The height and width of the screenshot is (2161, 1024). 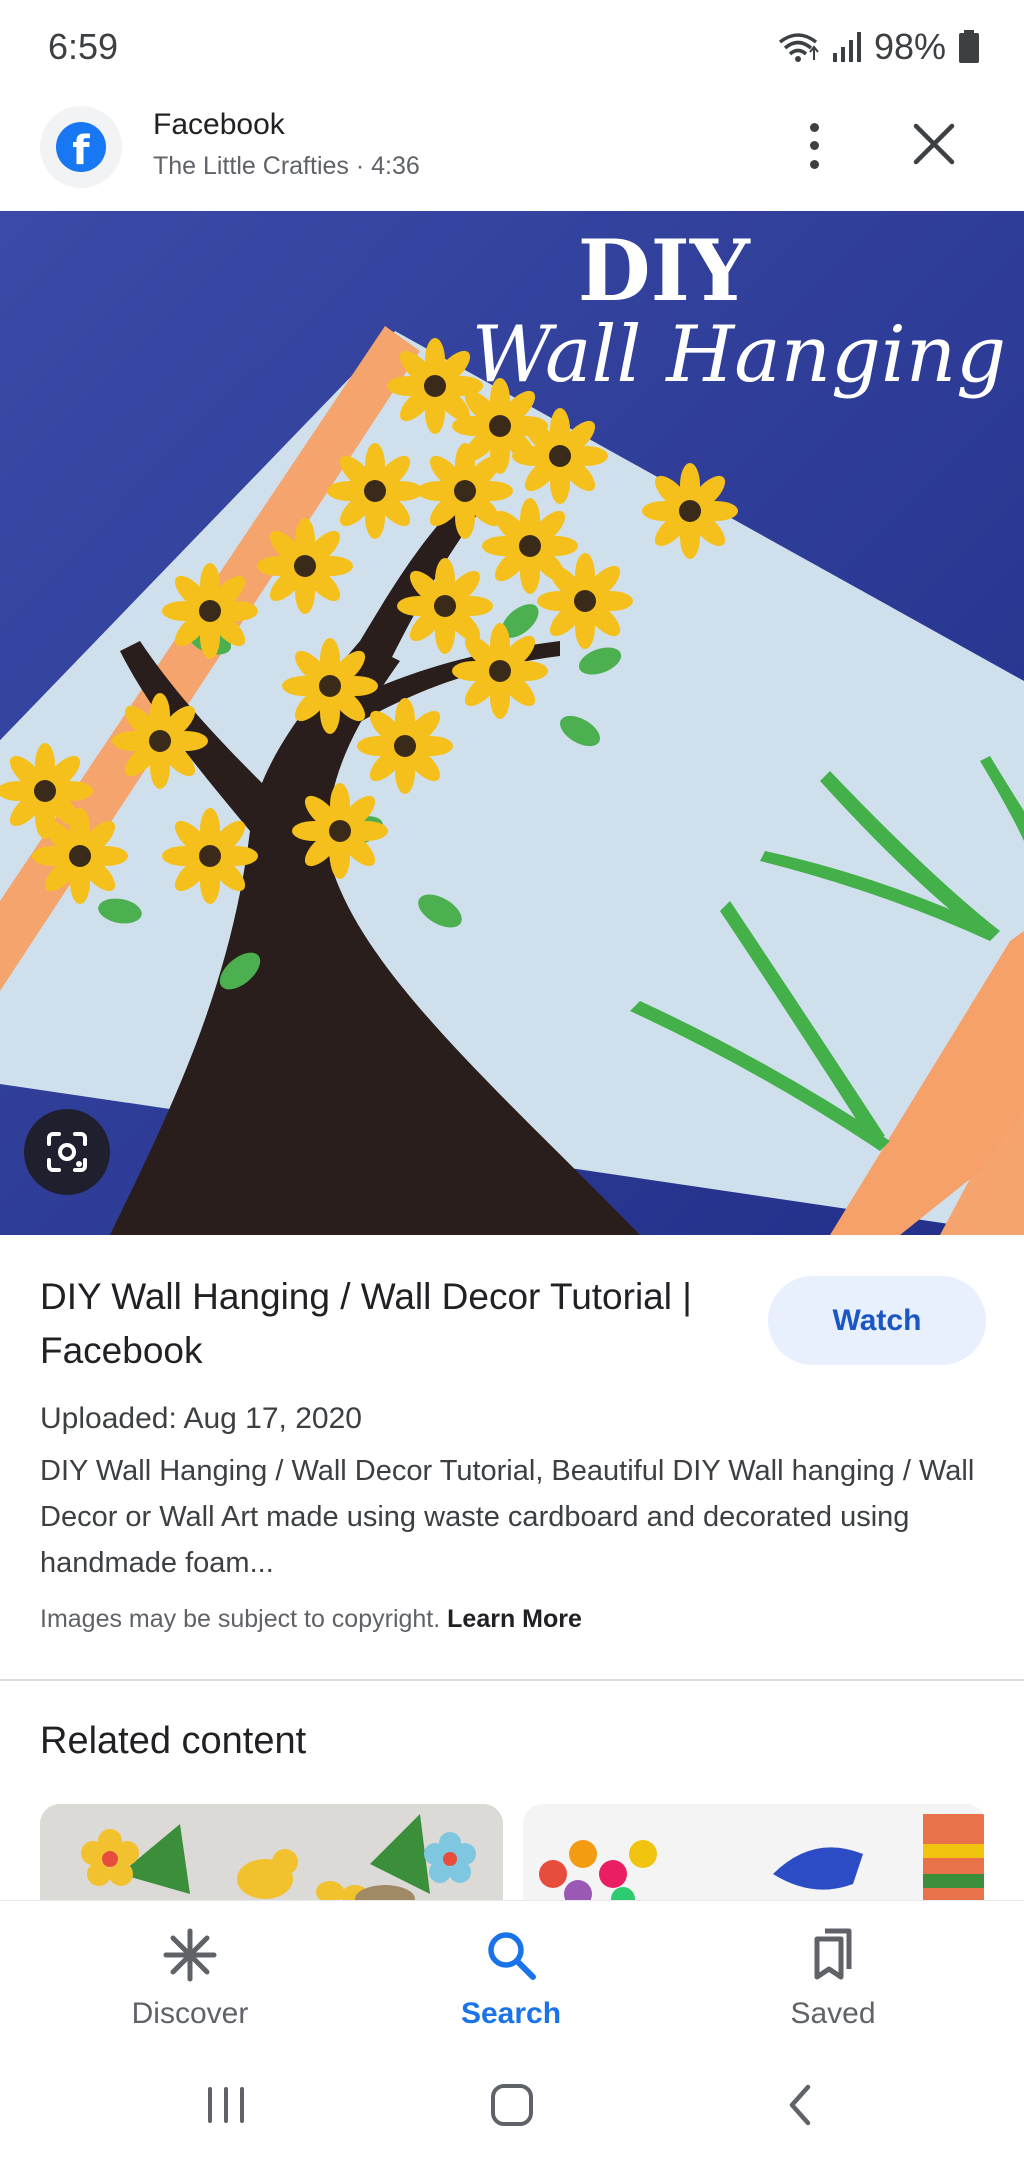 What do you see at coordinates (512, 1956) in the screenshot?
I see `search-icon` at bounding box center [512, 1956].